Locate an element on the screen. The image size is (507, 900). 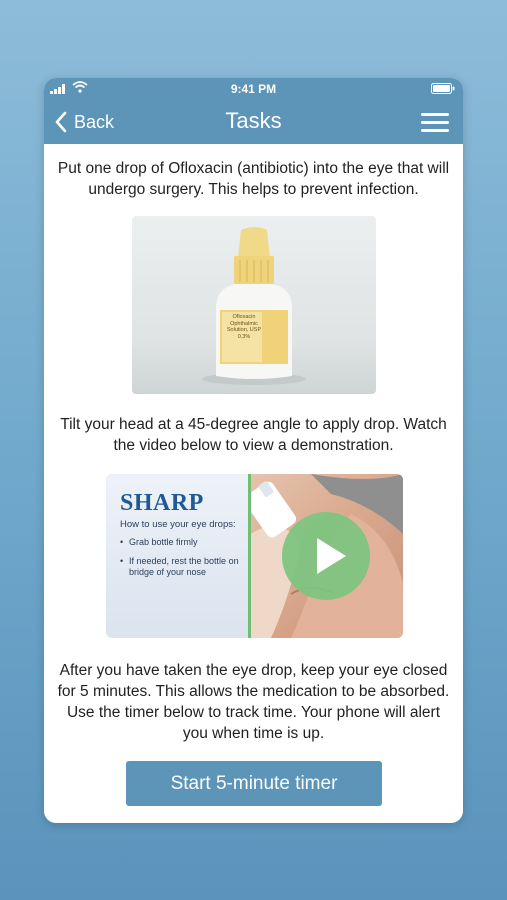
bottle-label-line: 0.3% is located at coordinates (244, 336).